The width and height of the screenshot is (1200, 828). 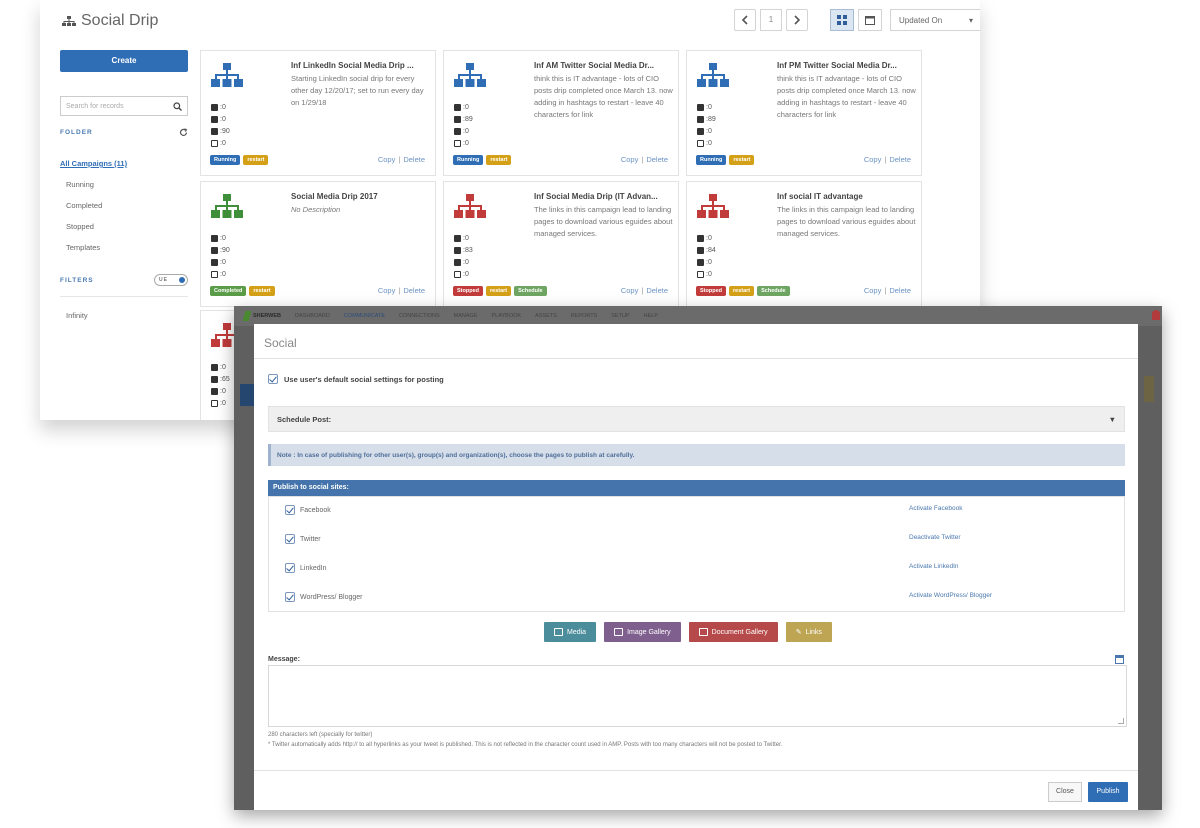 I want to click on social-site-name: WordPress/ Blogger, so click(x=331, y=597).